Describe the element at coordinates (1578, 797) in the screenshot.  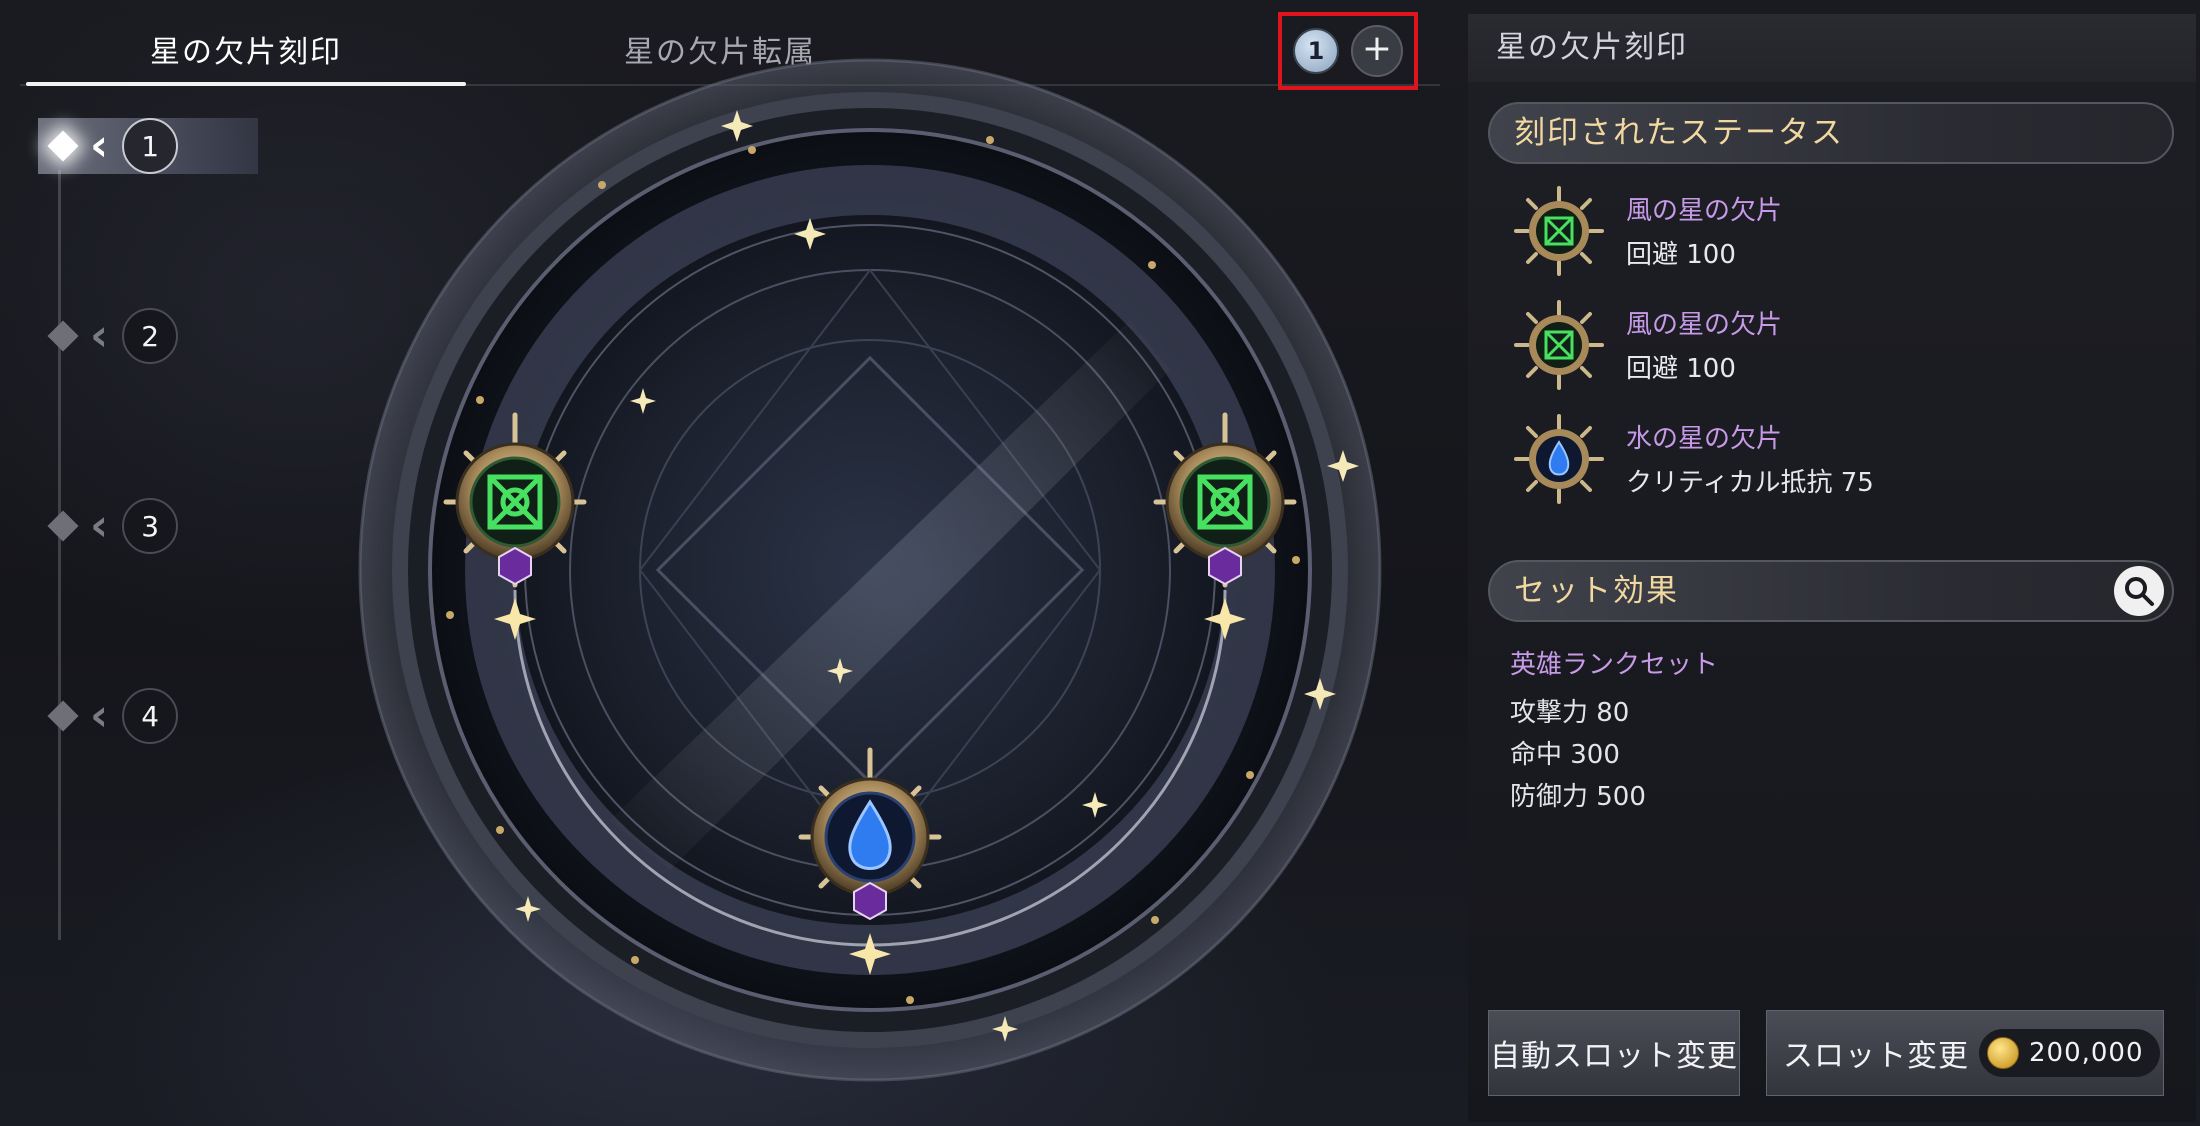
I see `set-effect-line: 防御力 500` at that location.